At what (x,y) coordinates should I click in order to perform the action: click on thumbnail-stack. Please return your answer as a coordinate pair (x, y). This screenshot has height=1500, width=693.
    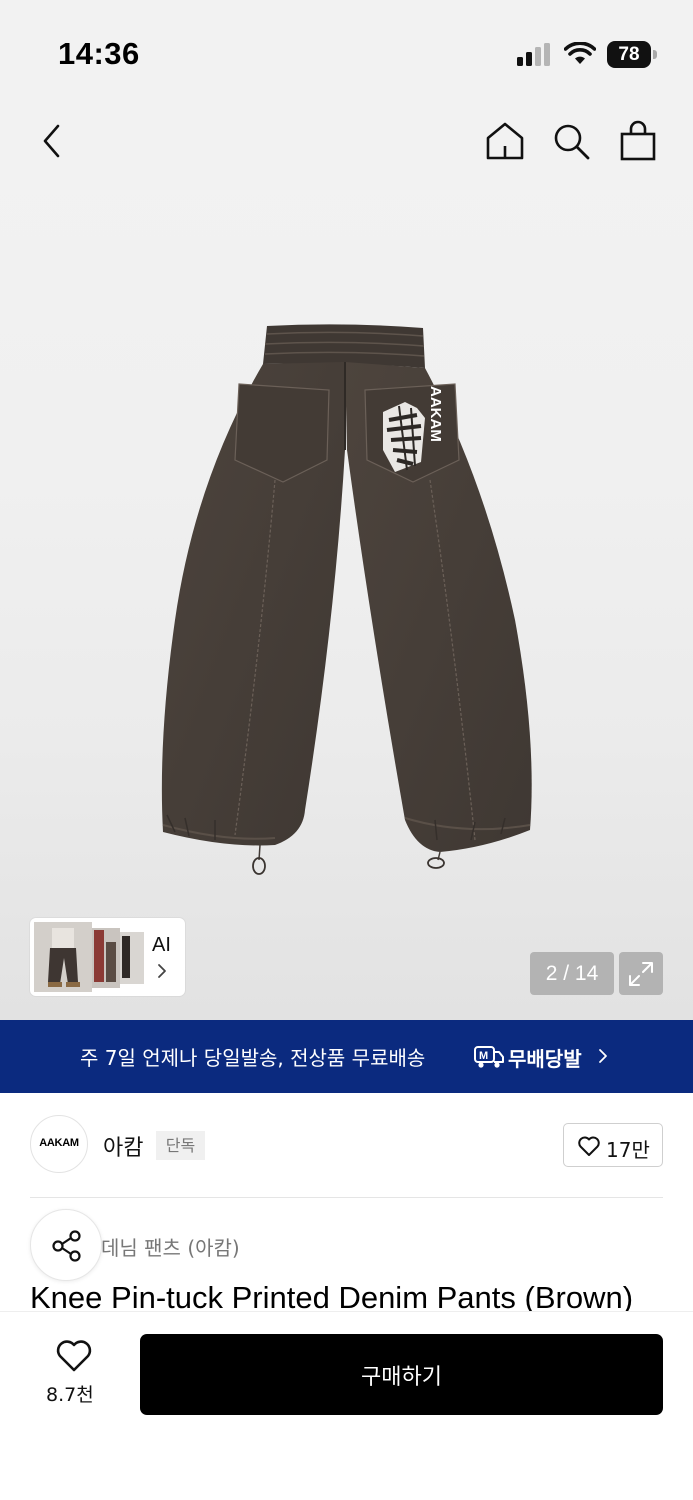
    Looking at the image, I should click on (89, 957).